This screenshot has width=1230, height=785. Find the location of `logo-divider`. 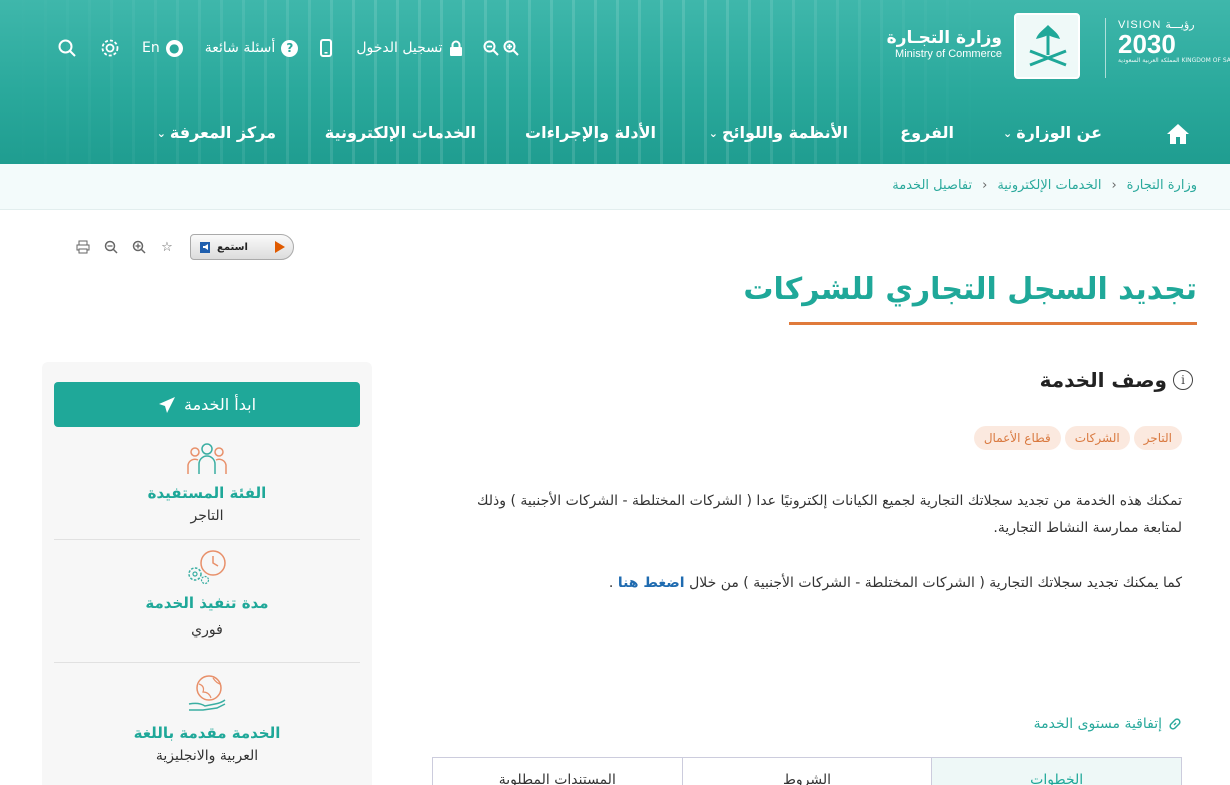

logo-divider is located at coordinates (1105, 48).